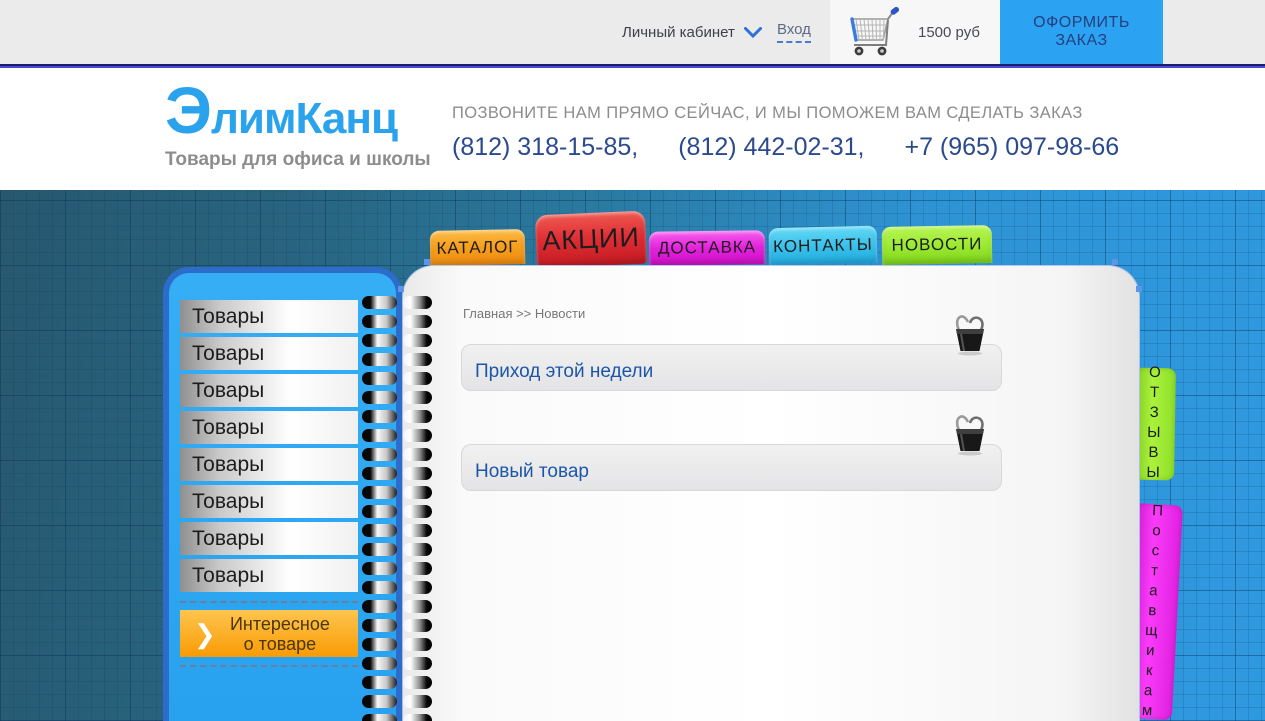 This screenshot has height=721, width=1265. I want to click on checkout-button-label: ОФОРМИТЬ ЗАКАЗ, so click(1081, 31).